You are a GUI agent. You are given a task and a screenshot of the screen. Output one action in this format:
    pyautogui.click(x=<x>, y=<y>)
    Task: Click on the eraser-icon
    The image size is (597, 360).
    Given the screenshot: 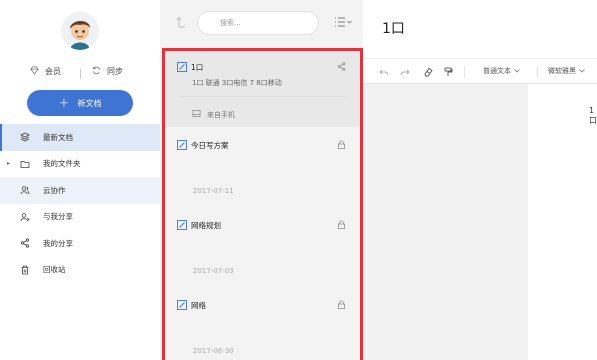 What is the action you would take?
    pyautogui.click(x=428, y=72)
    